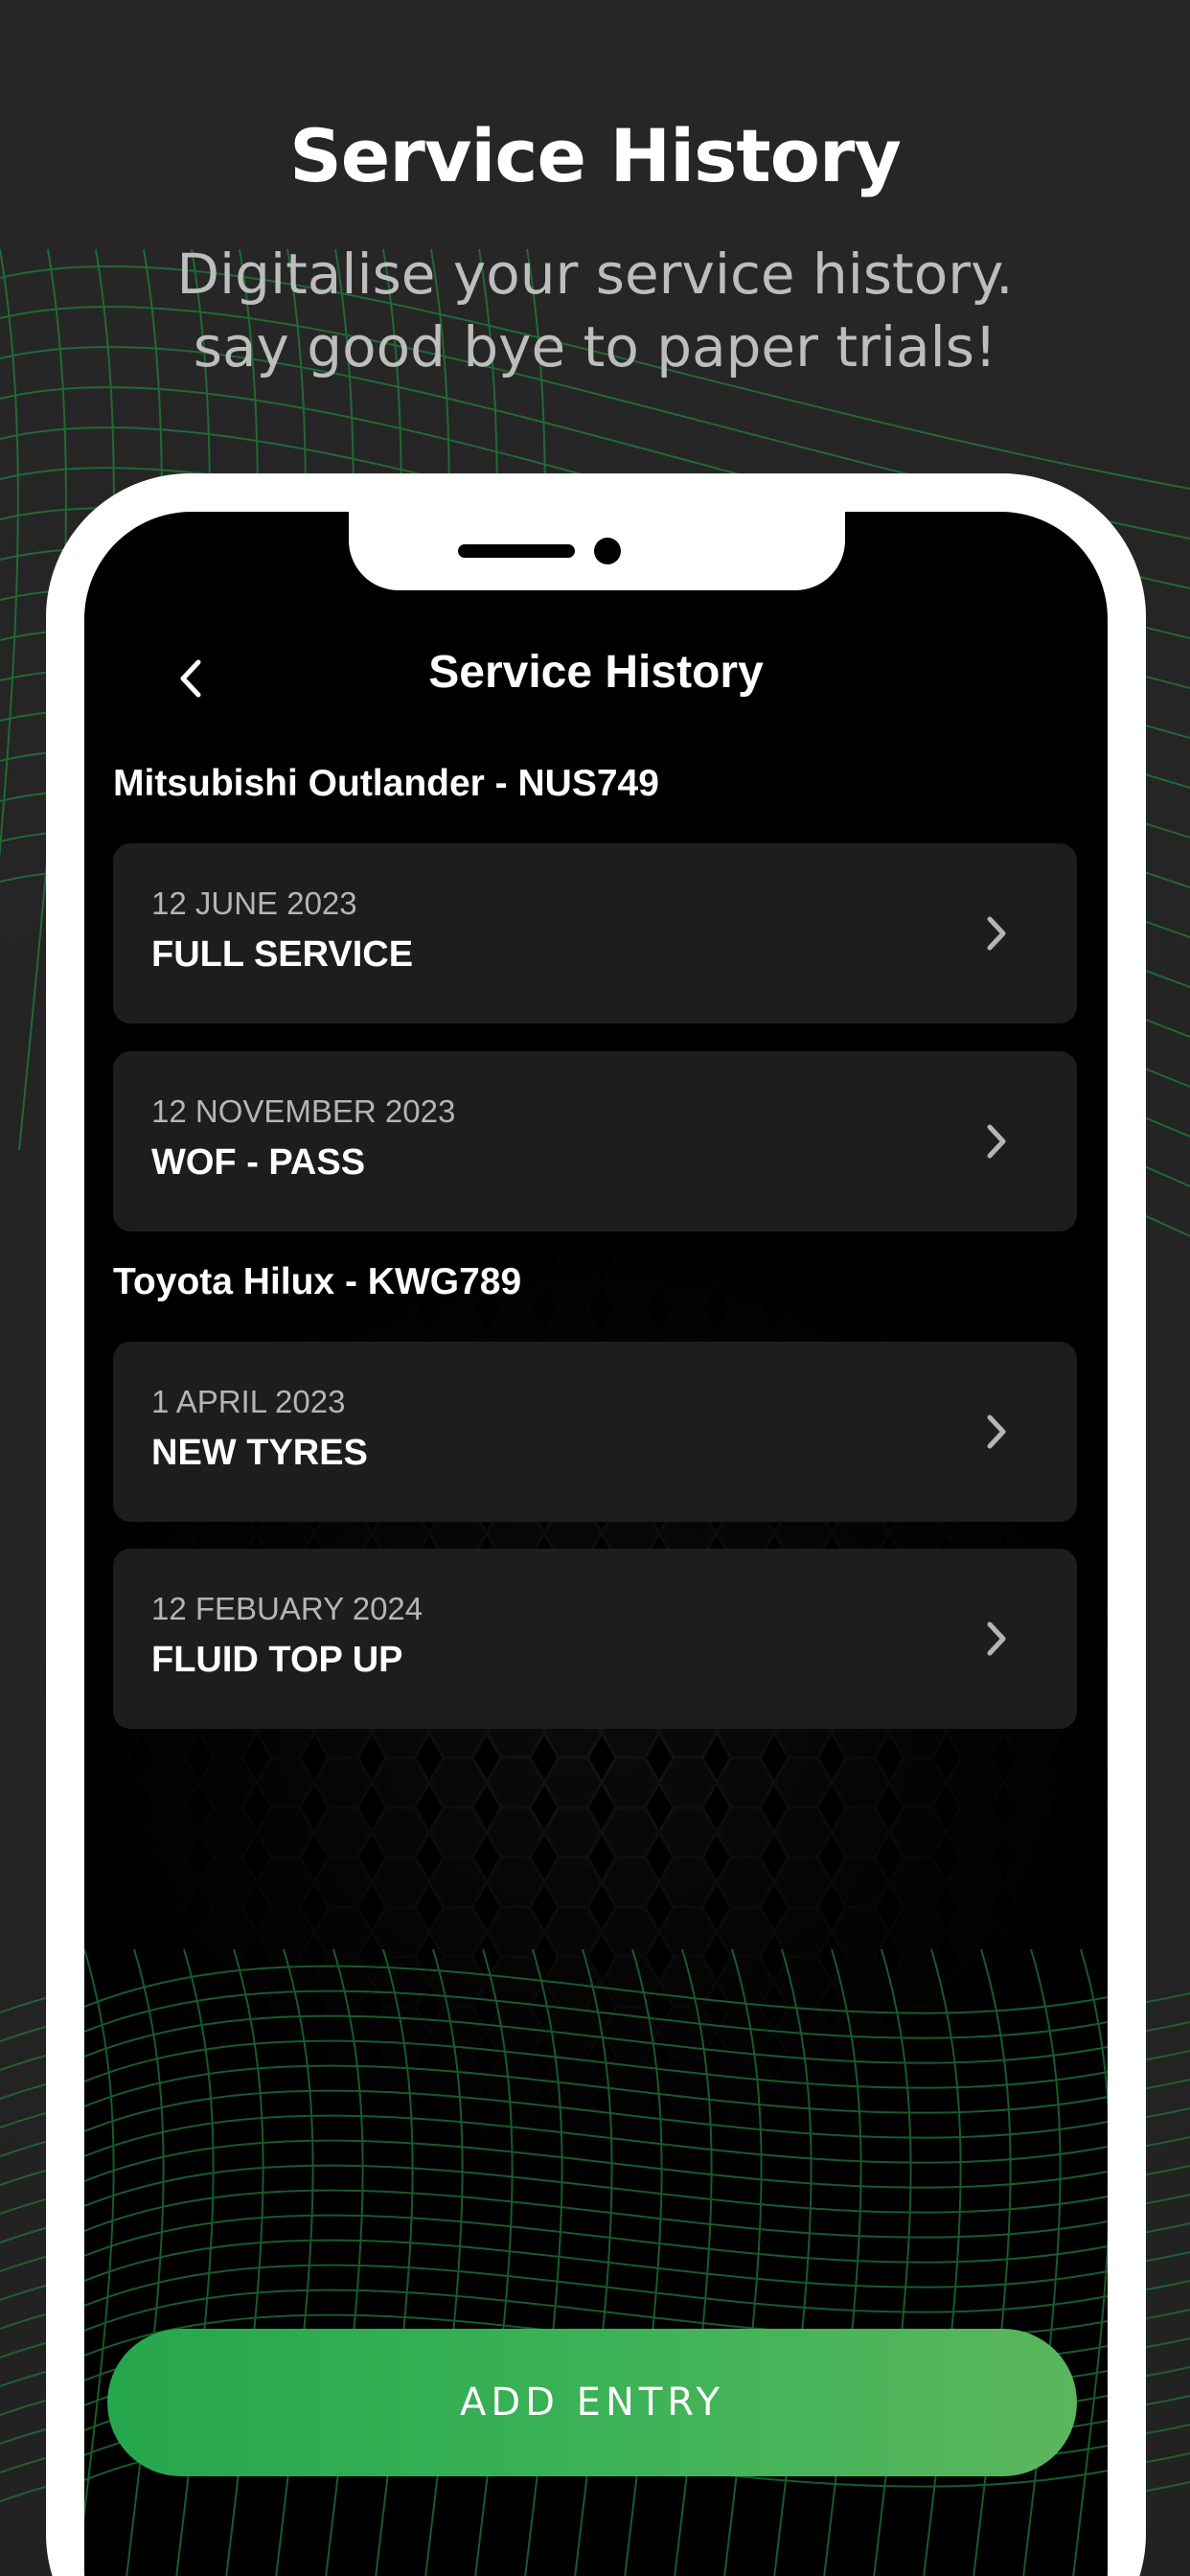 This screenshot has height=2576, width=1190. Describe the element at coordinates (516, 551) in the screenshot. I see `speaker-grille` at that location.